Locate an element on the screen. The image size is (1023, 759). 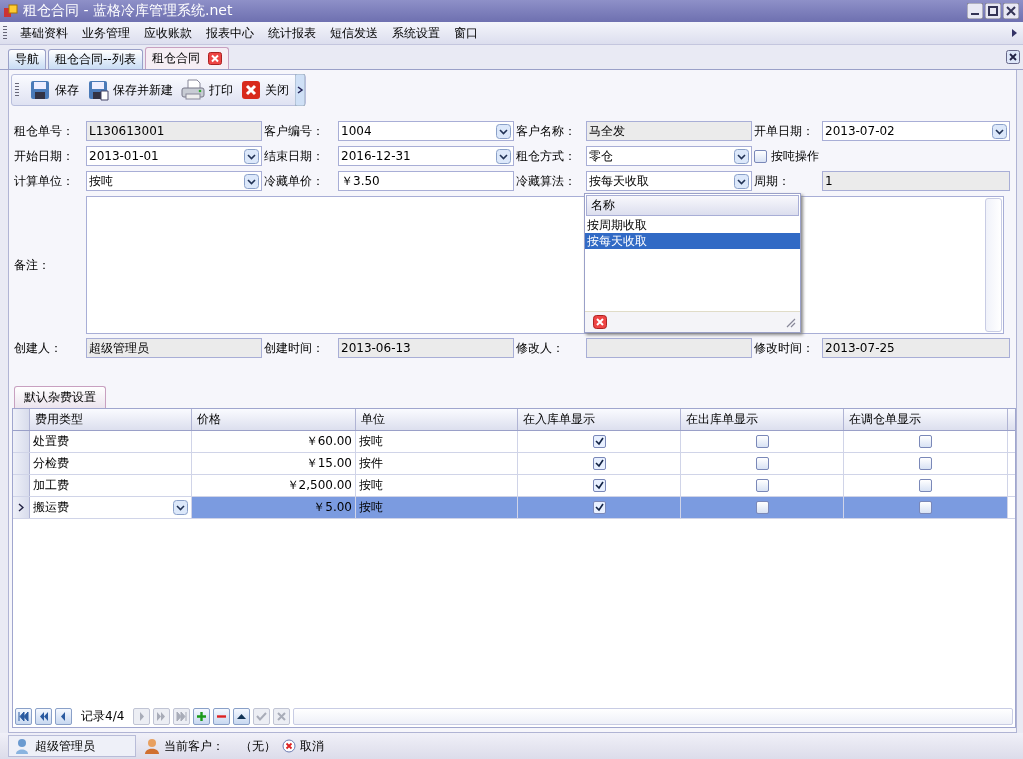
checkbox-label: 按吨操作 is located at coordinates (795, 156).